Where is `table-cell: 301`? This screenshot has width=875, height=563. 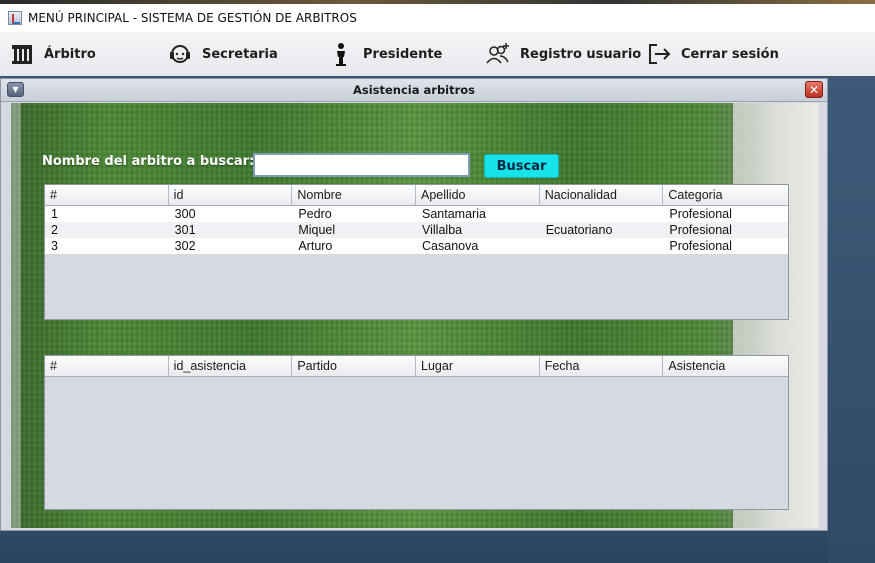 table-cell: 301 is located at coordinates (185, 230).